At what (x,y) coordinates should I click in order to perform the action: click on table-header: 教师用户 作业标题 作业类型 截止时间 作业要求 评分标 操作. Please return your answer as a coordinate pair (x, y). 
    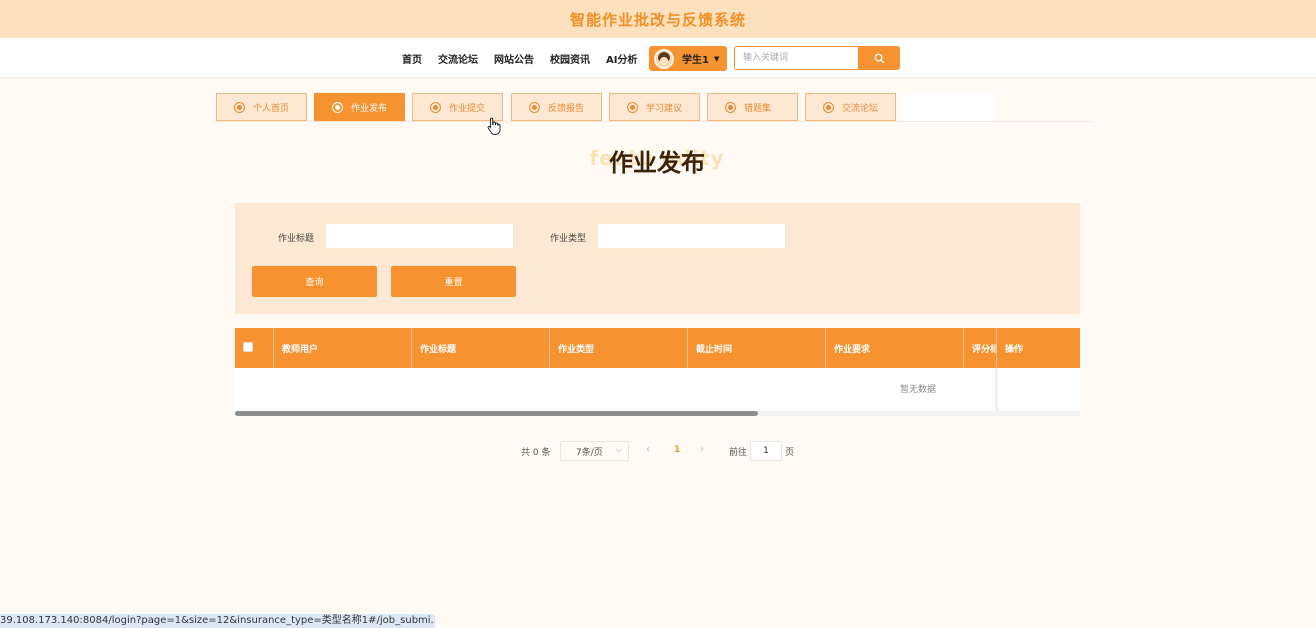
    Looking at the image, I should click on (657, 348).